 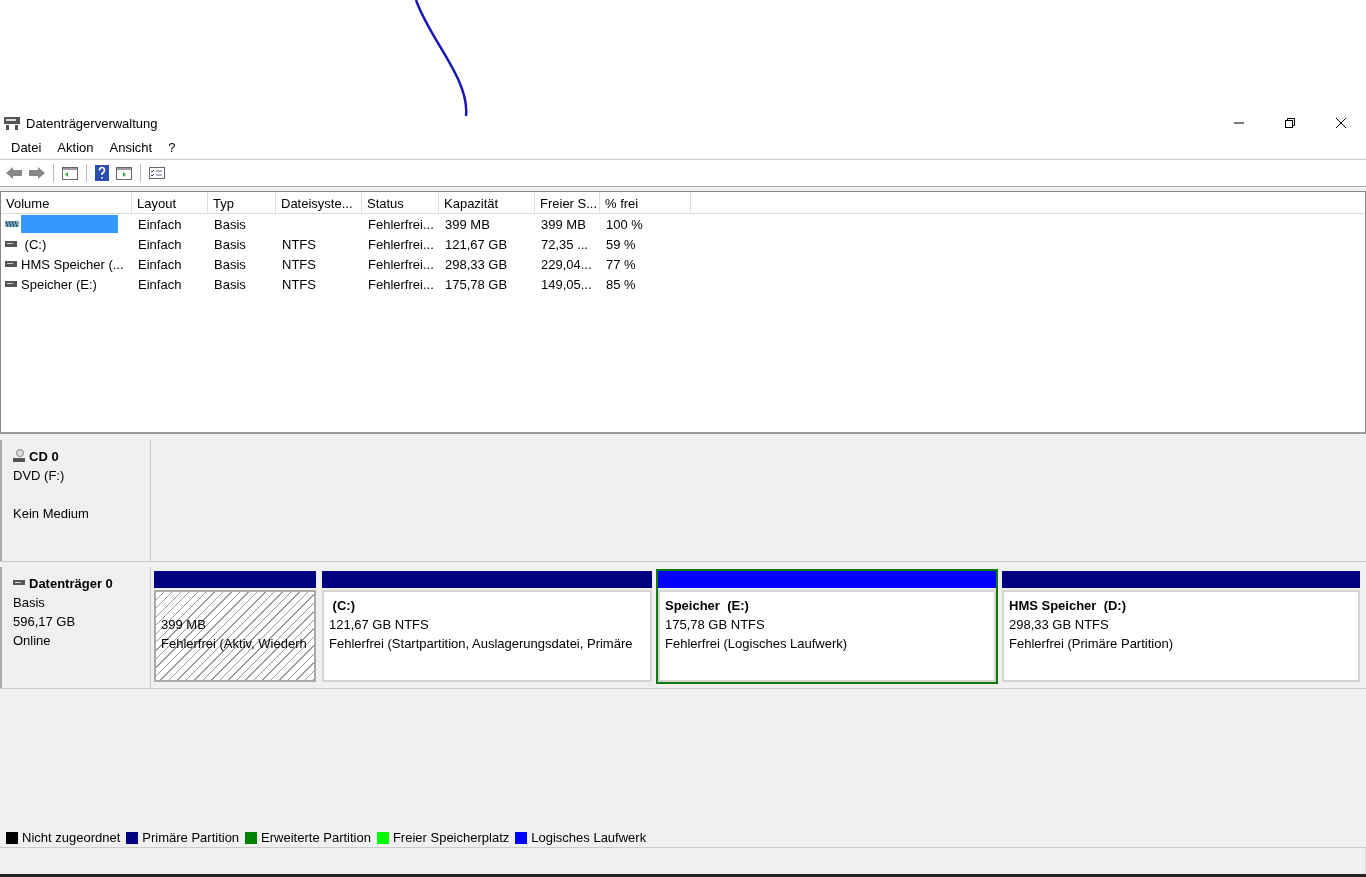 I want to click on partition-info: Fehlerfrei (Primäre Partition), so click(x=1091, y=644).